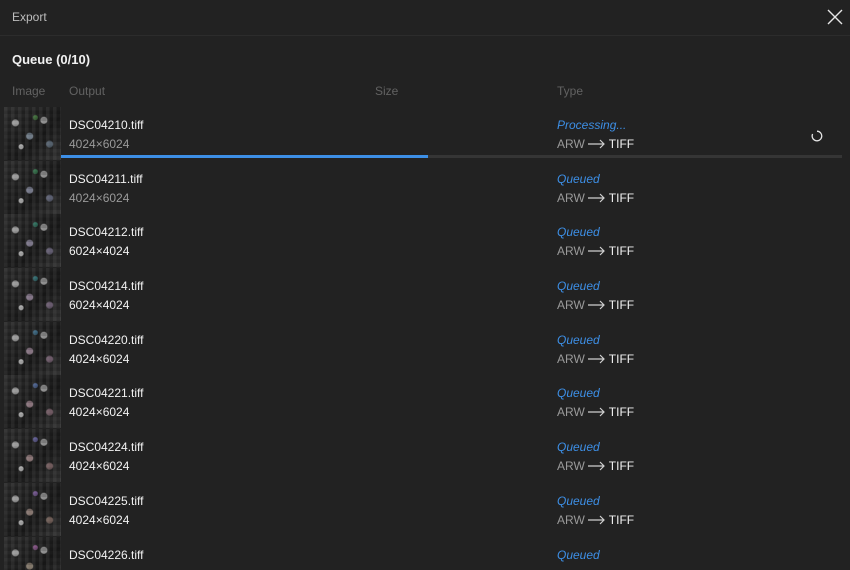 The image size is (850, 570). I want to click on queue-row: DSC04212.tiff 6024×4024 Queued ARW TIFF, so click(425, 241).